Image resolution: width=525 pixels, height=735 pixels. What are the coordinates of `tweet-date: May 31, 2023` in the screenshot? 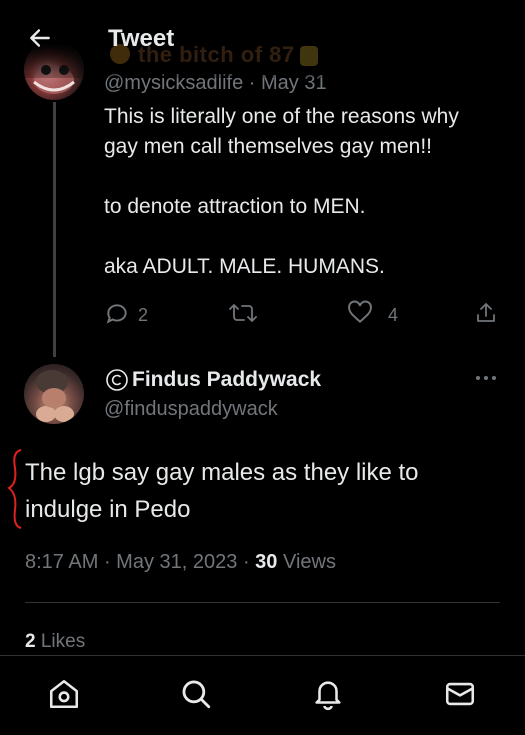 It's located at (176, 562).